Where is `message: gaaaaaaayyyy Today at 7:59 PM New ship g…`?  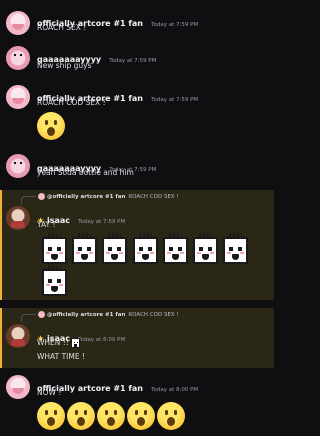
message: gaaaaaaayyyy Today at 7:59 PM New ship g… is located at coordinates (137, 58).